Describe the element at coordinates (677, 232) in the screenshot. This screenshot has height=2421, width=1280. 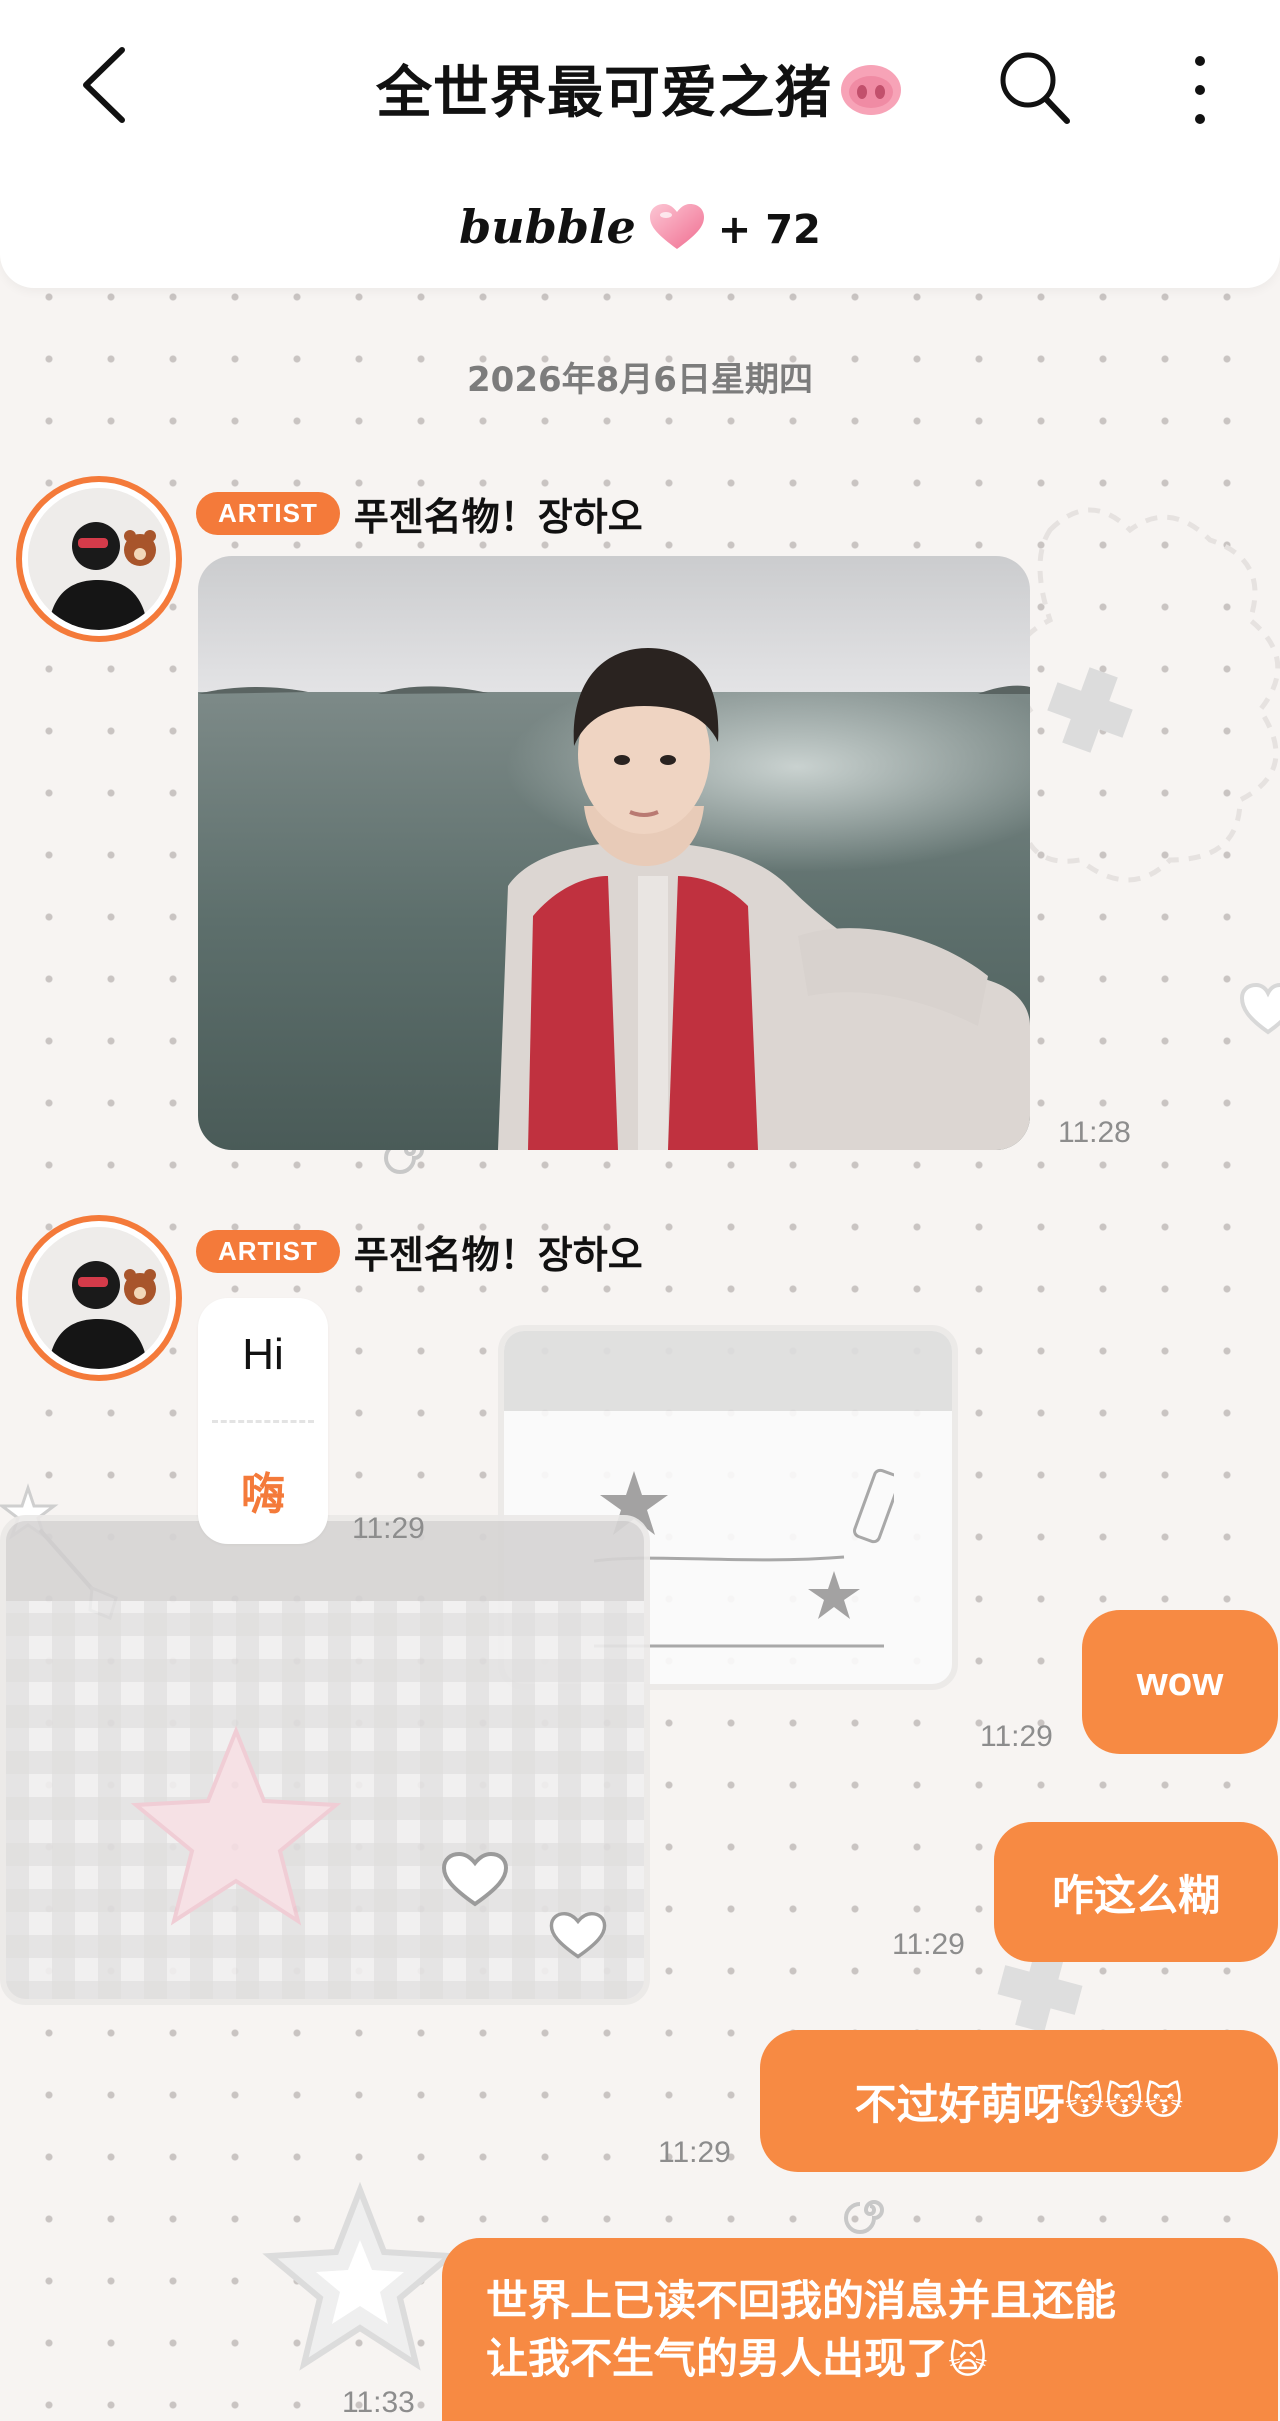
I see `heart-icon` at that location.